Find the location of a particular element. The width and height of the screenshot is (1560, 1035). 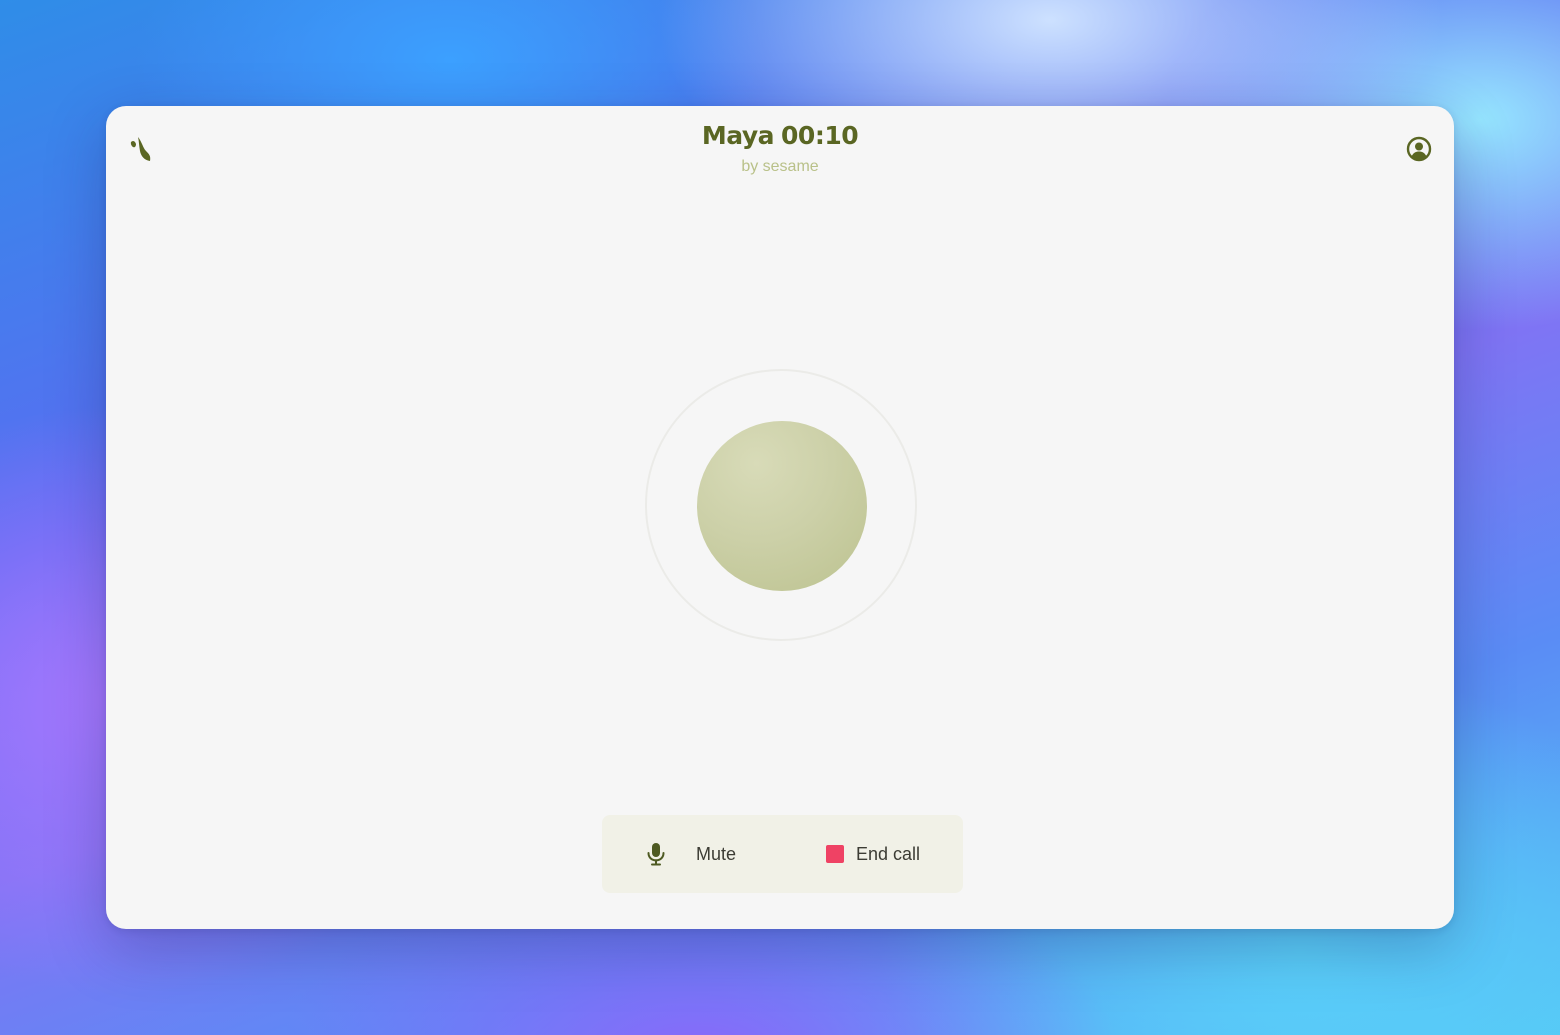

agent-name: Maya is located at coordinates (738, 135).